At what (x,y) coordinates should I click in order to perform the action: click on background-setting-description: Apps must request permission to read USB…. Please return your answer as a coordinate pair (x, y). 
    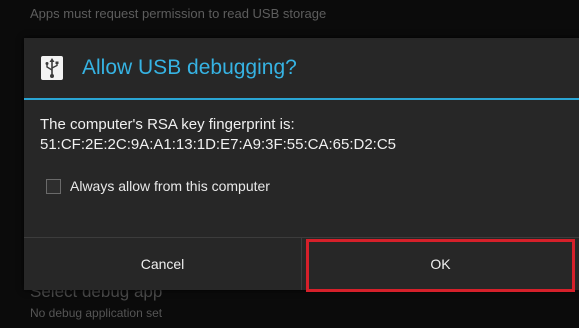
    Looking at the image, I should click on (178, 13).